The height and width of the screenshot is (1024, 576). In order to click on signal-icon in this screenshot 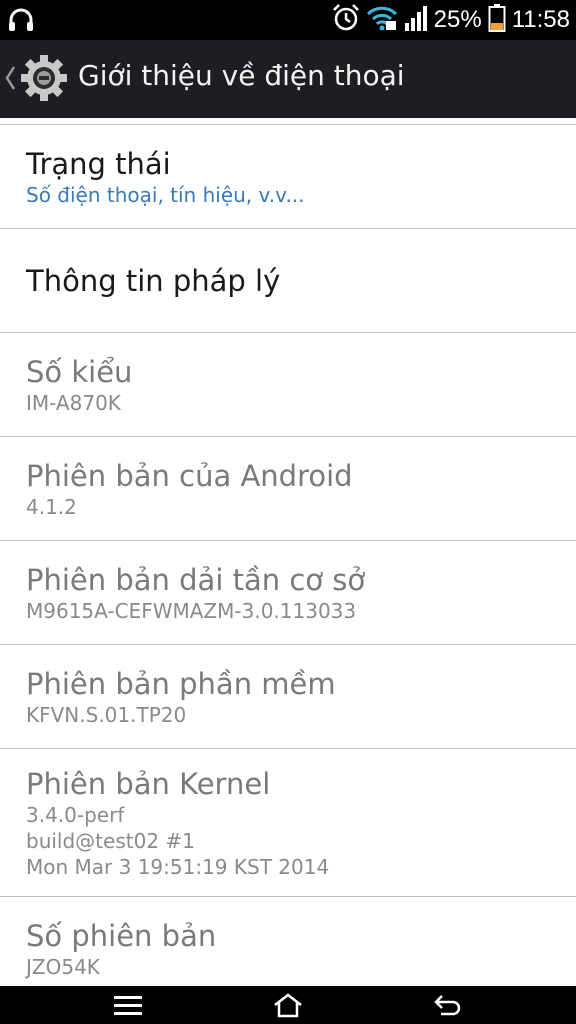, I will do `click(416, 20)`.